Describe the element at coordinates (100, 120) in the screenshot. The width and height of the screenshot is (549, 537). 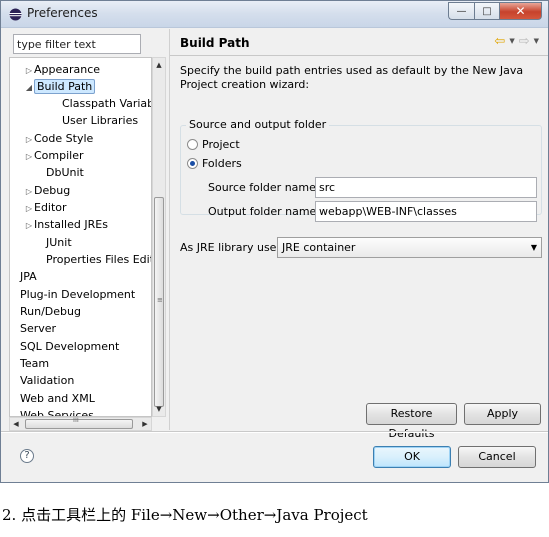
I see `tree-item-label: User Libraries` at that location.